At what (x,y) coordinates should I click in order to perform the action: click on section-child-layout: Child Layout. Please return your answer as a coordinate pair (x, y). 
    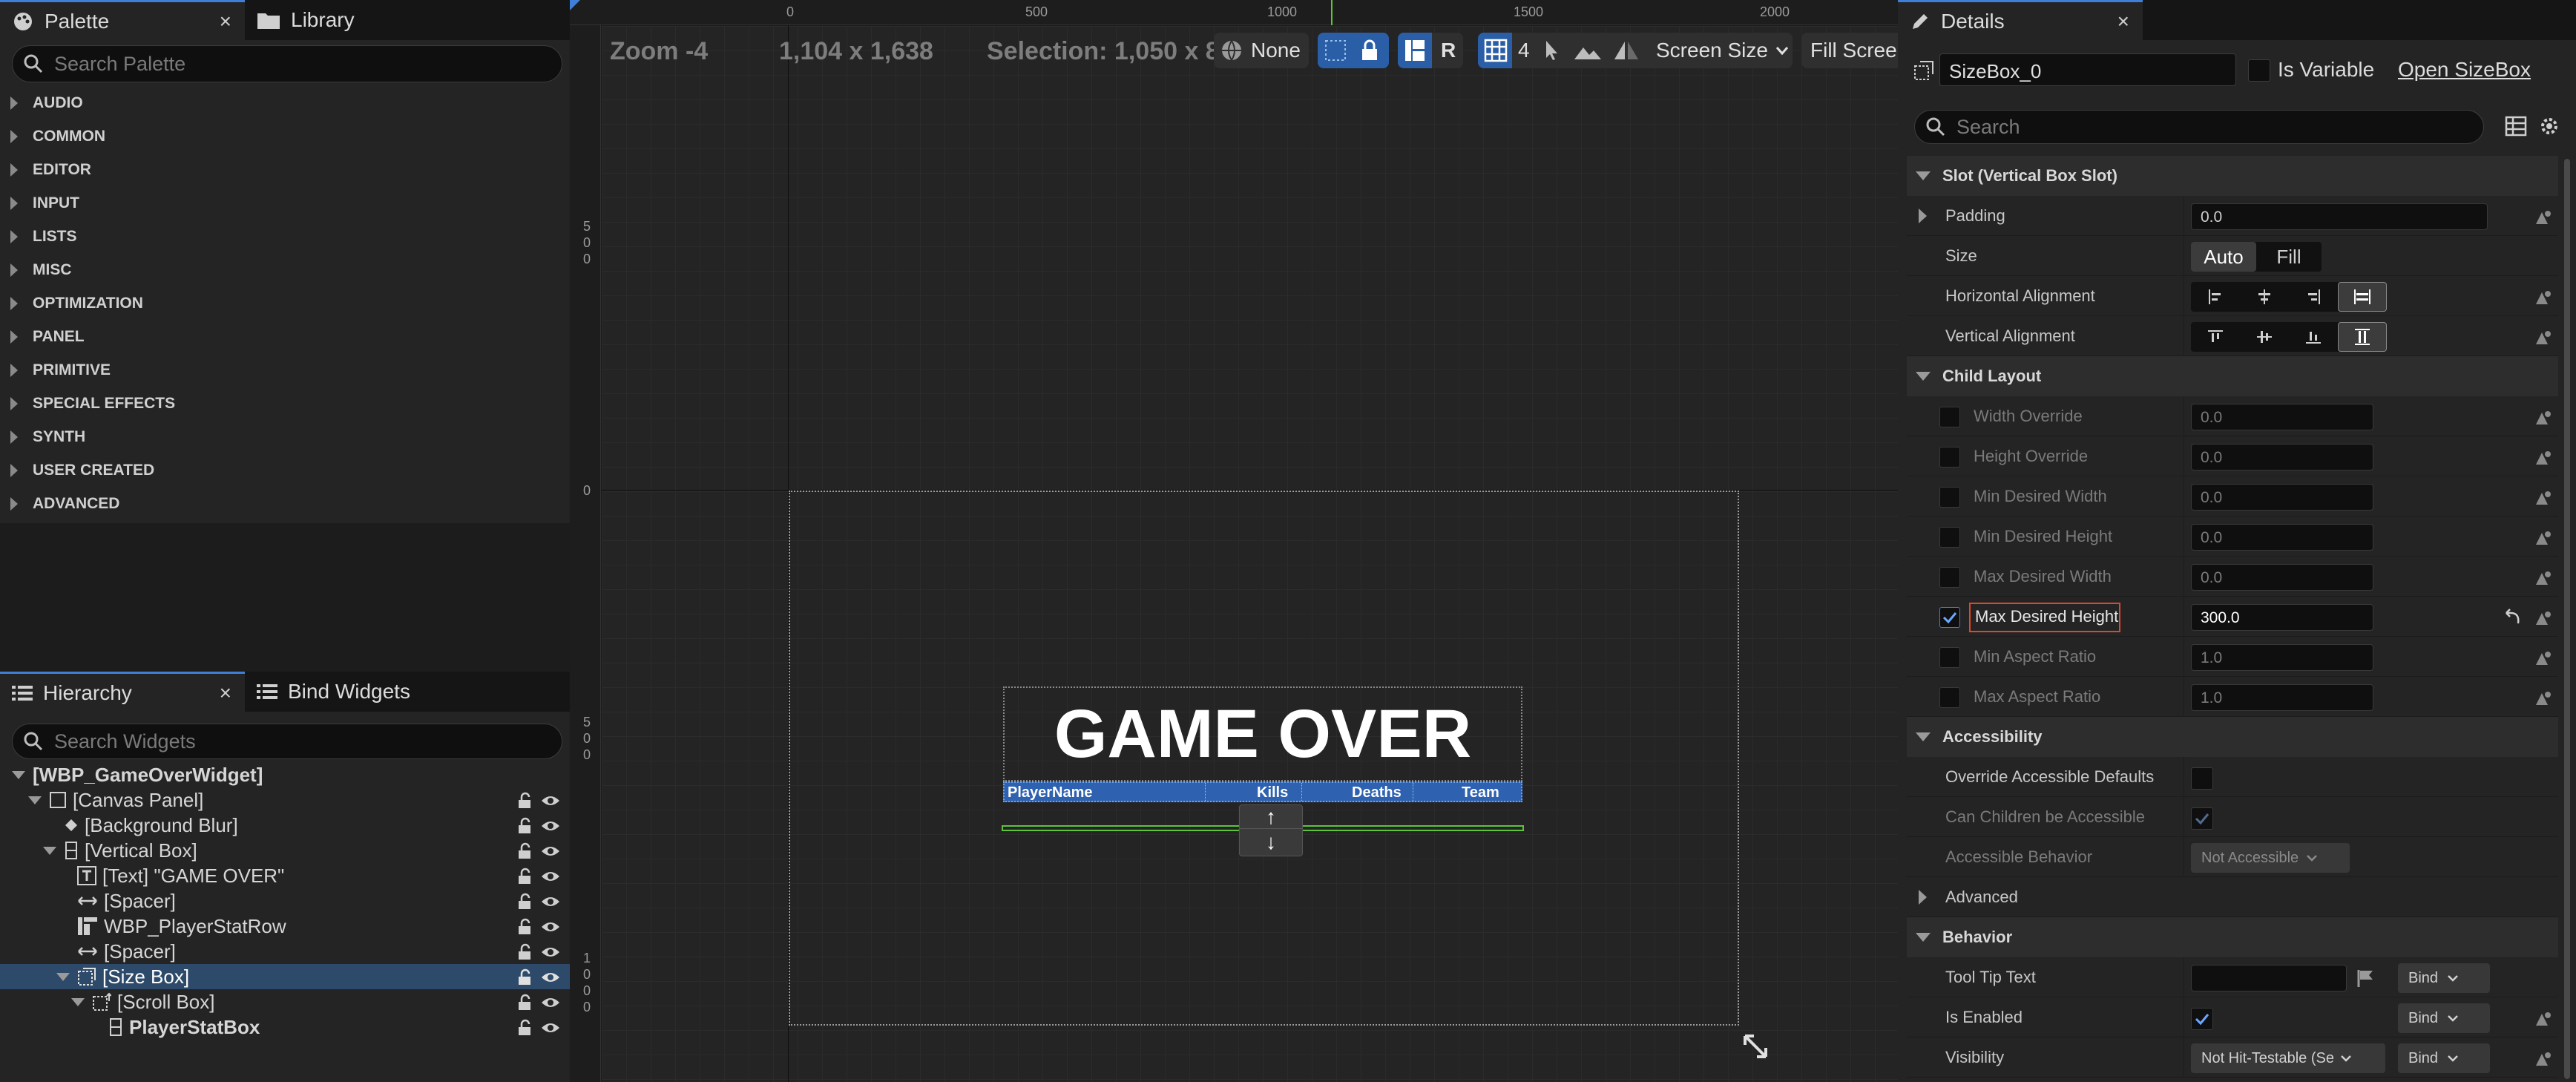
    Looking at the image, I should click on (2232, 376).